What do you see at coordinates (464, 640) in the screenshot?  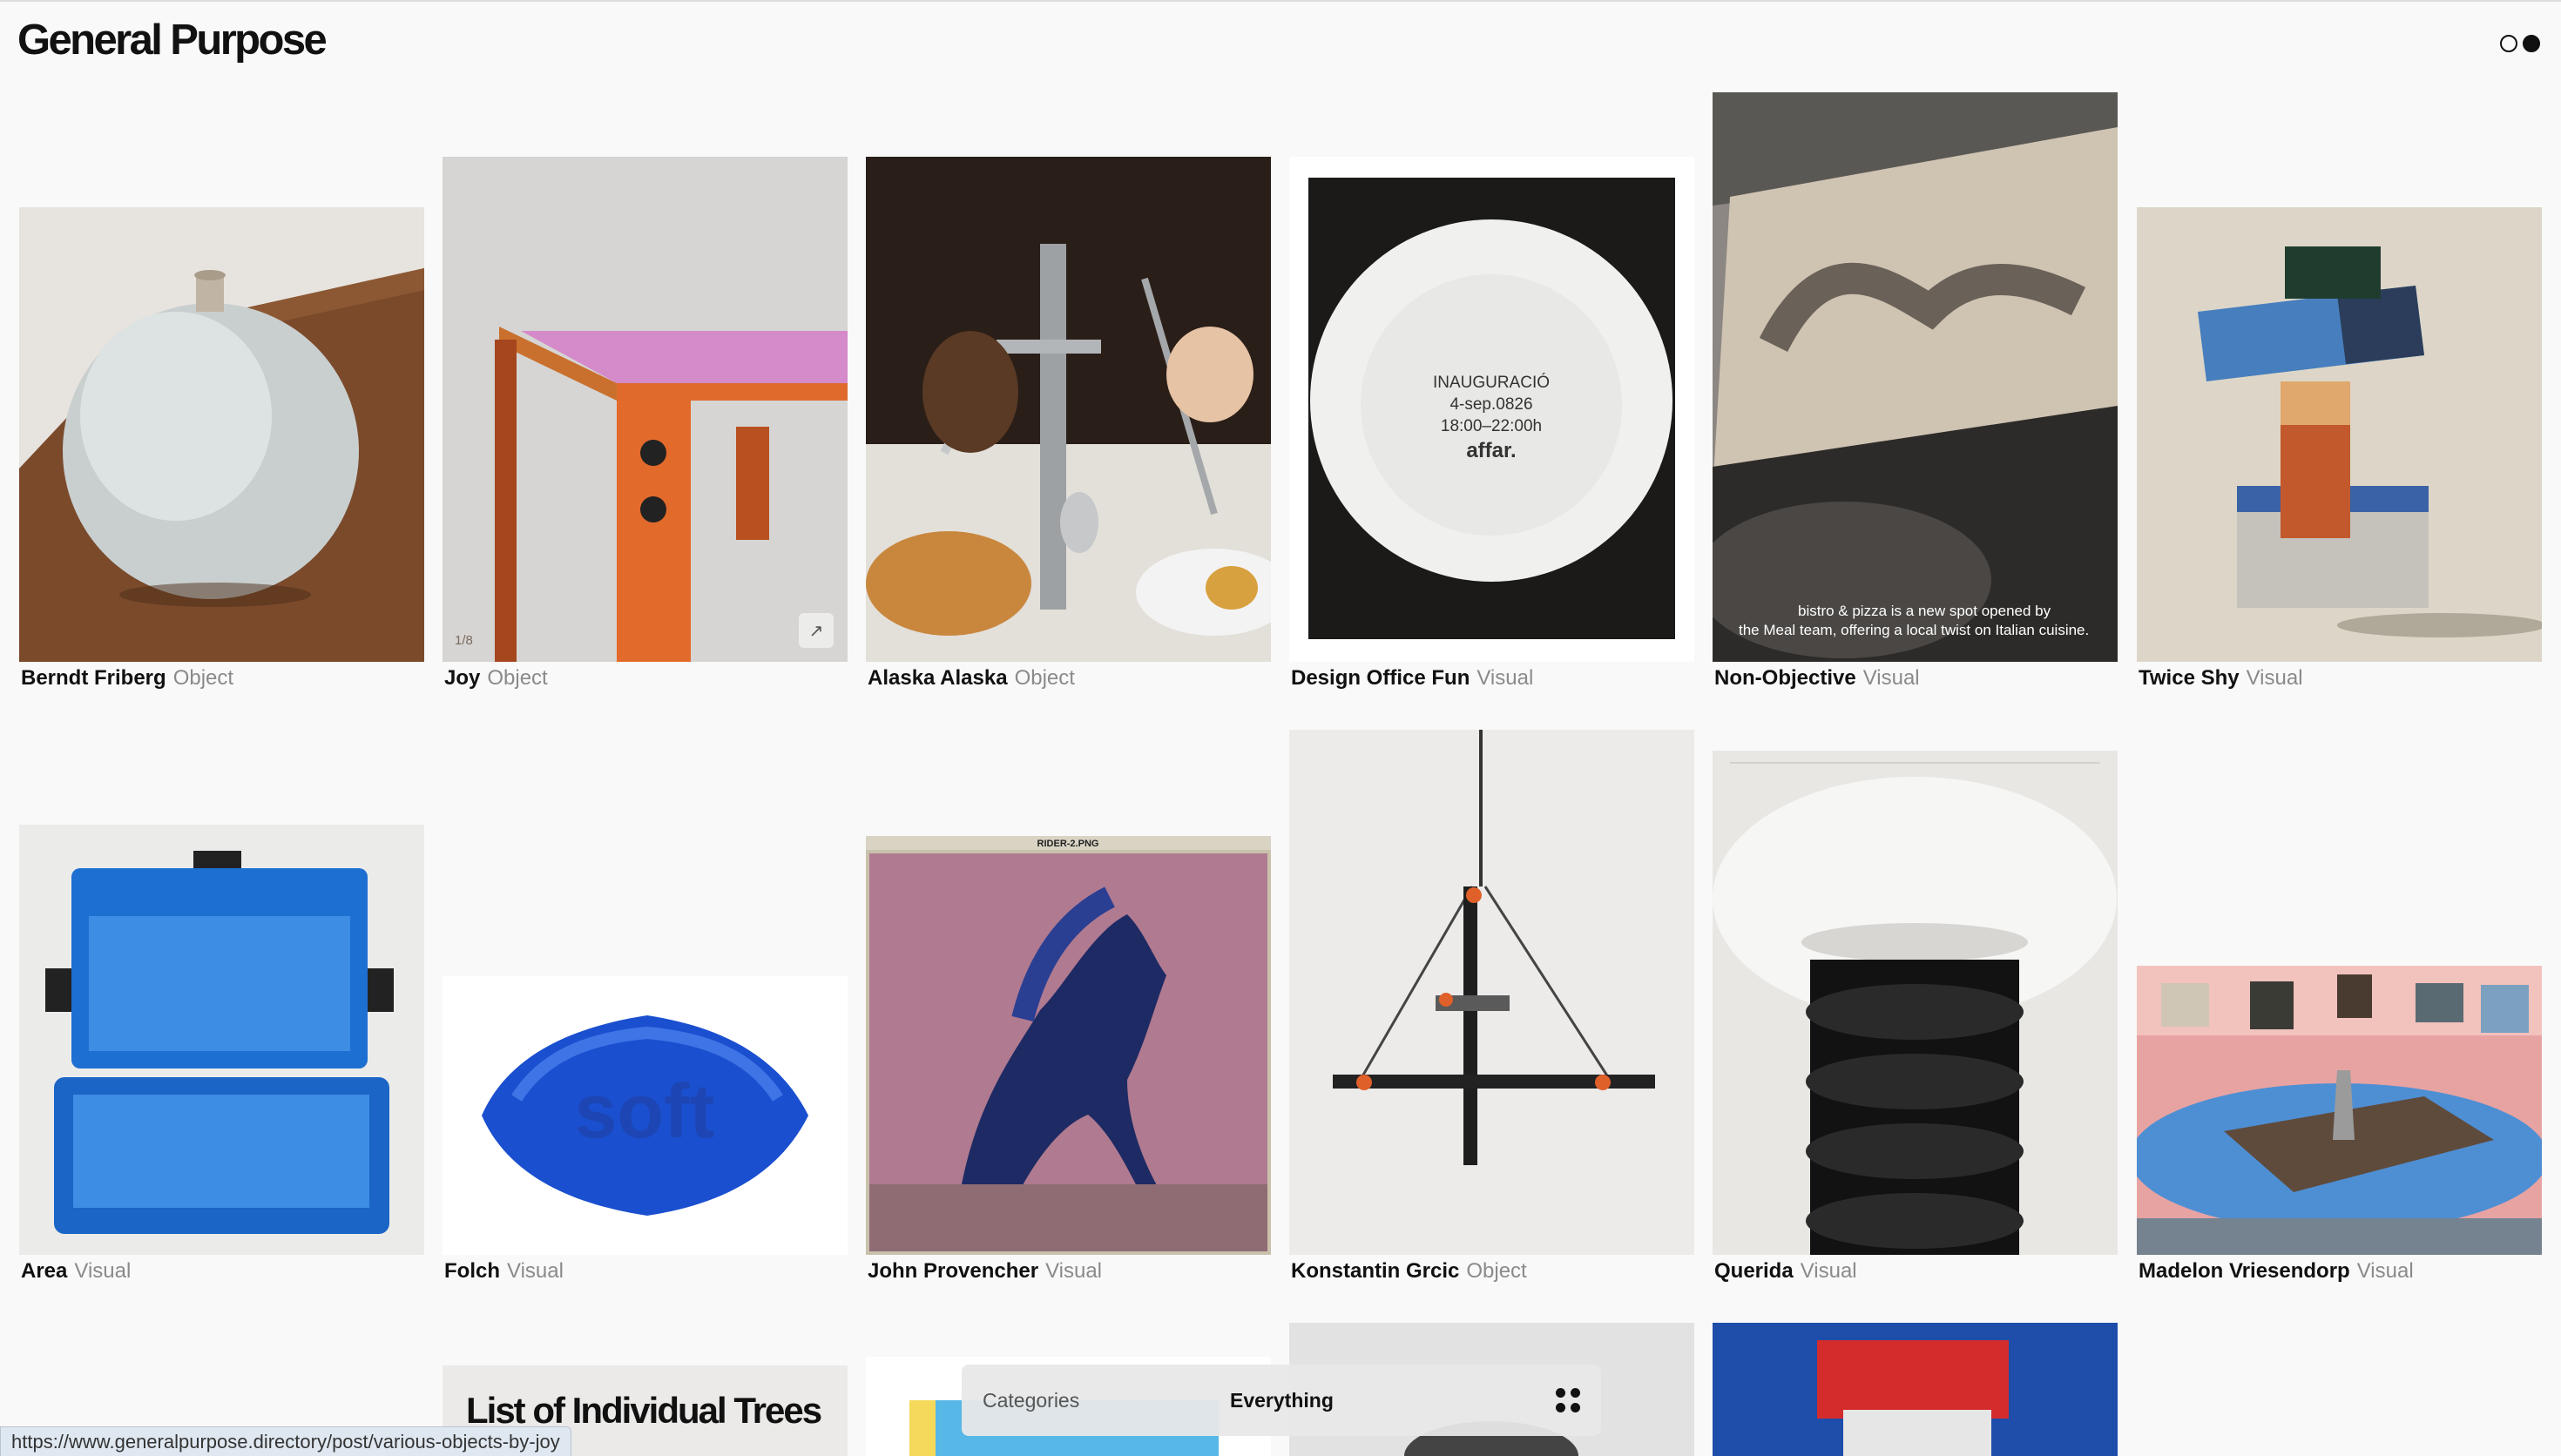 I see `slide-counter: 1/8` at bounding box center [464, 640].